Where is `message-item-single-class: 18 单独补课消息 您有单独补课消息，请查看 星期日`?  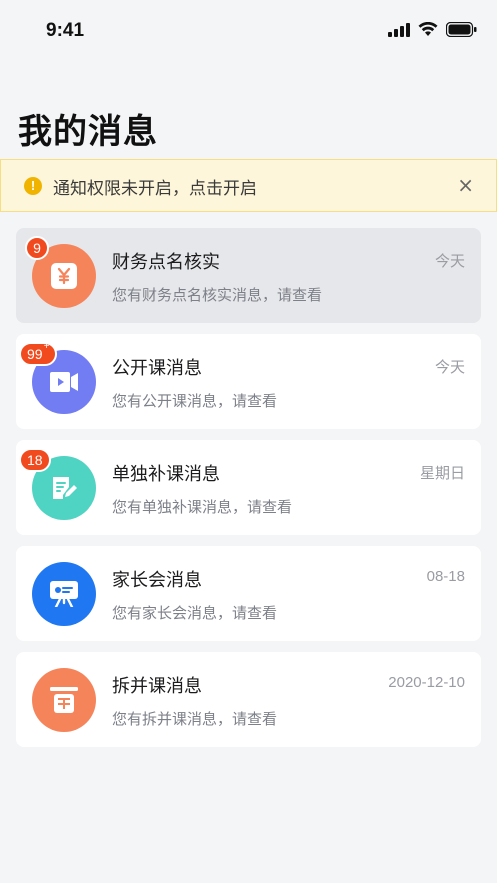
message-item-single-class: 18 单独补课消息 您有单独补课消息，请查看 星期日 is located at coordinates (248, 487).